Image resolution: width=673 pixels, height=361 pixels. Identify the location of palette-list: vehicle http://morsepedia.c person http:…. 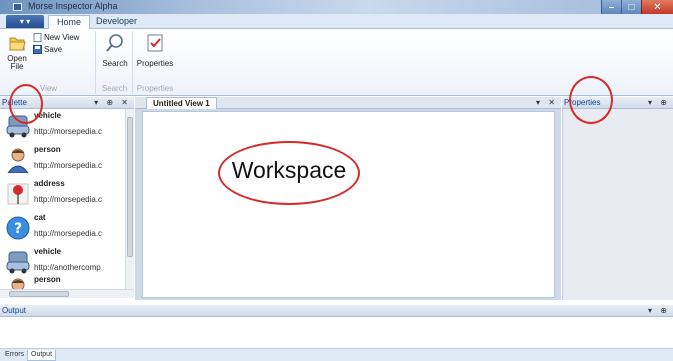
(62, 199).